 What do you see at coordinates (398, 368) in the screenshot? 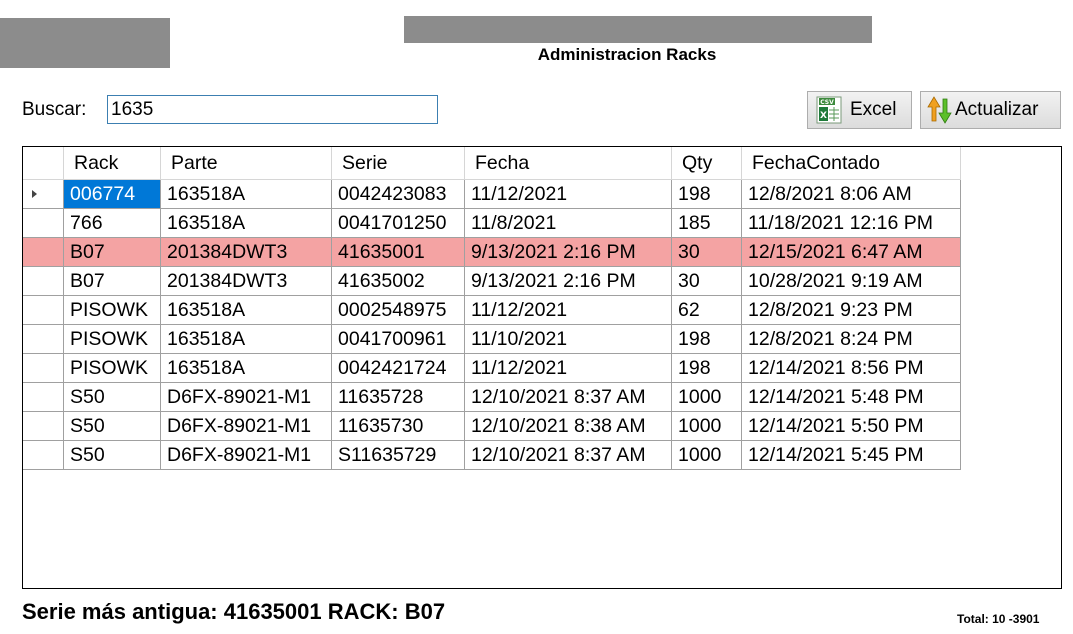
I see `table-cell: 0042421724` at bounding box center [398, 368].